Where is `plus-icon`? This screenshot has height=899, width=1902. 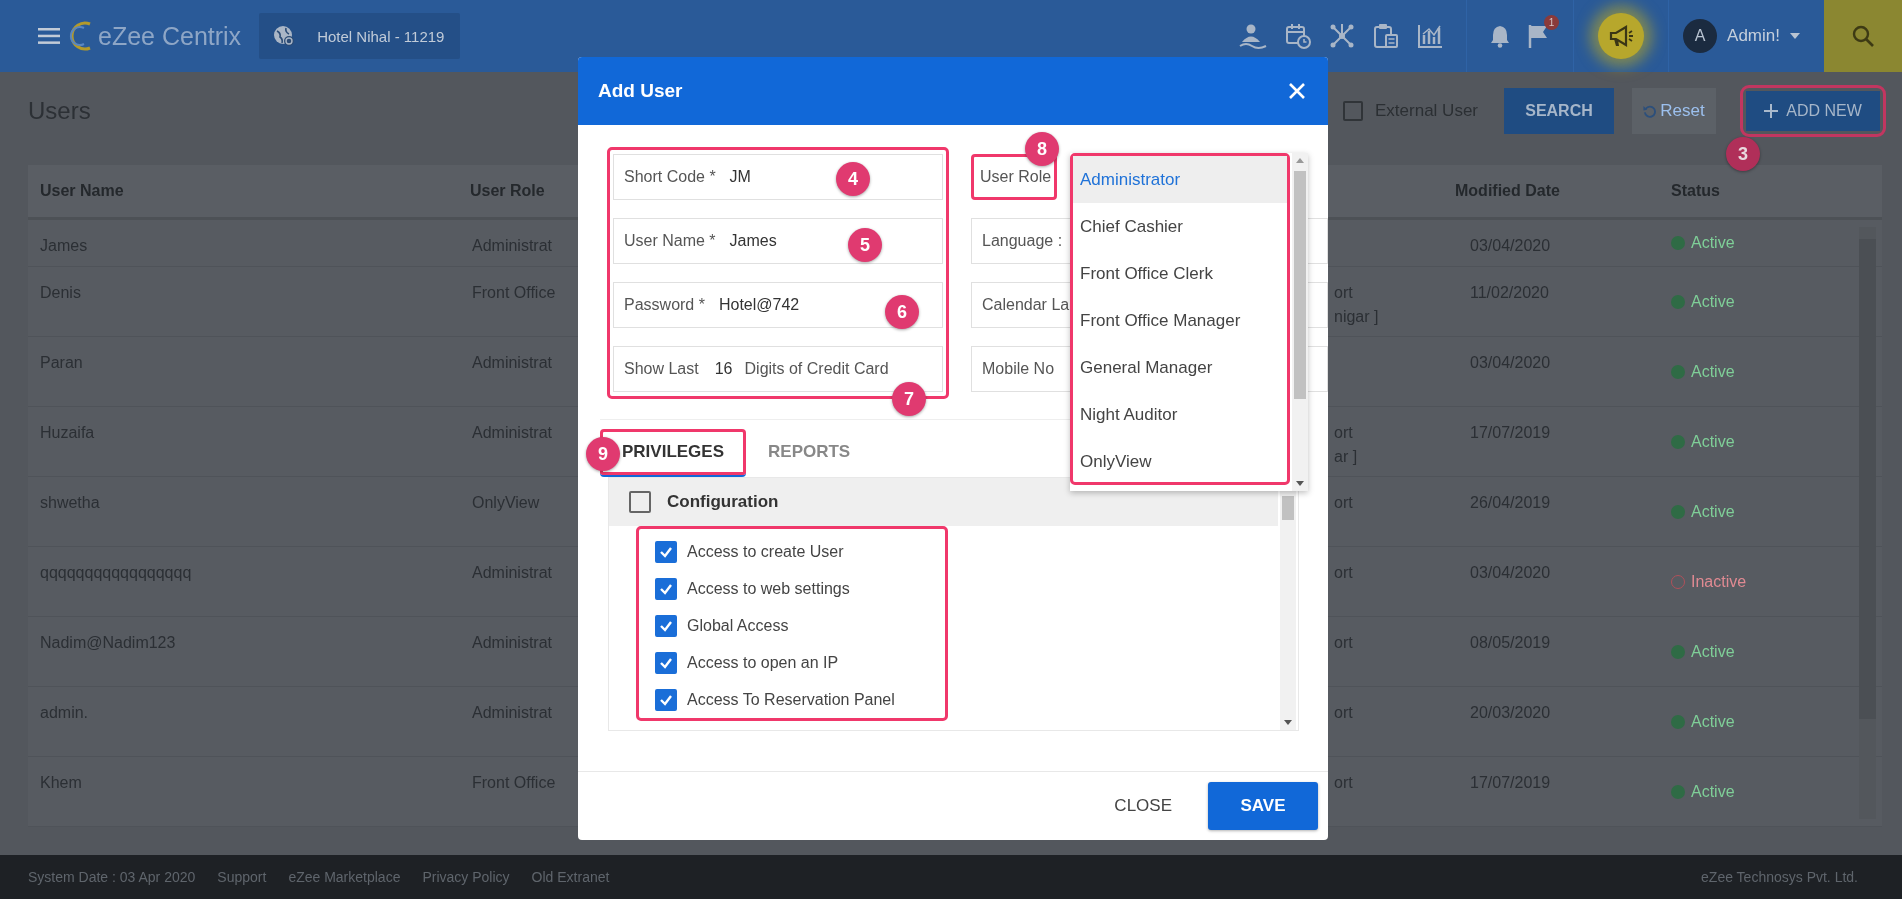
plus-icon is located at coordinates (1771, 111).